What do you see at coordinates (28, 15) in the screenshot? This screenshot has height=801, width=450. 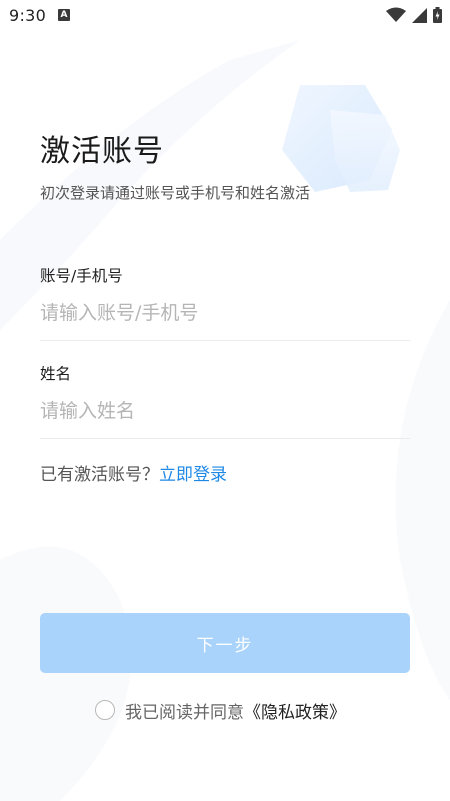 I see `status-time: 9:30` at bounding box center [28, 15].